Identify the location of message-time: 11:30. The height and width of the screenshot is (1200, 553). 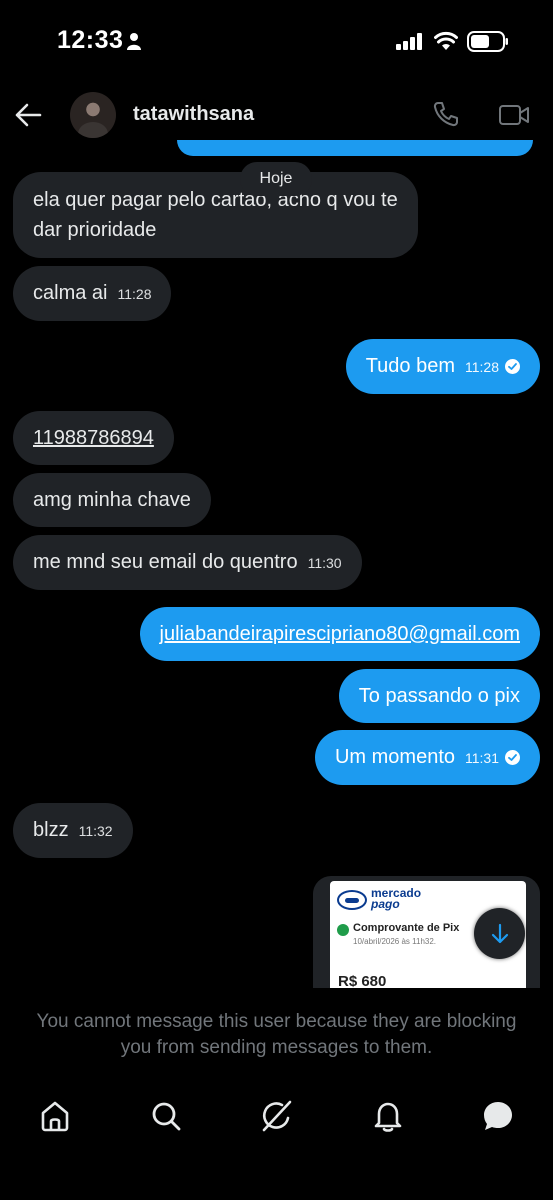
(324, 563).